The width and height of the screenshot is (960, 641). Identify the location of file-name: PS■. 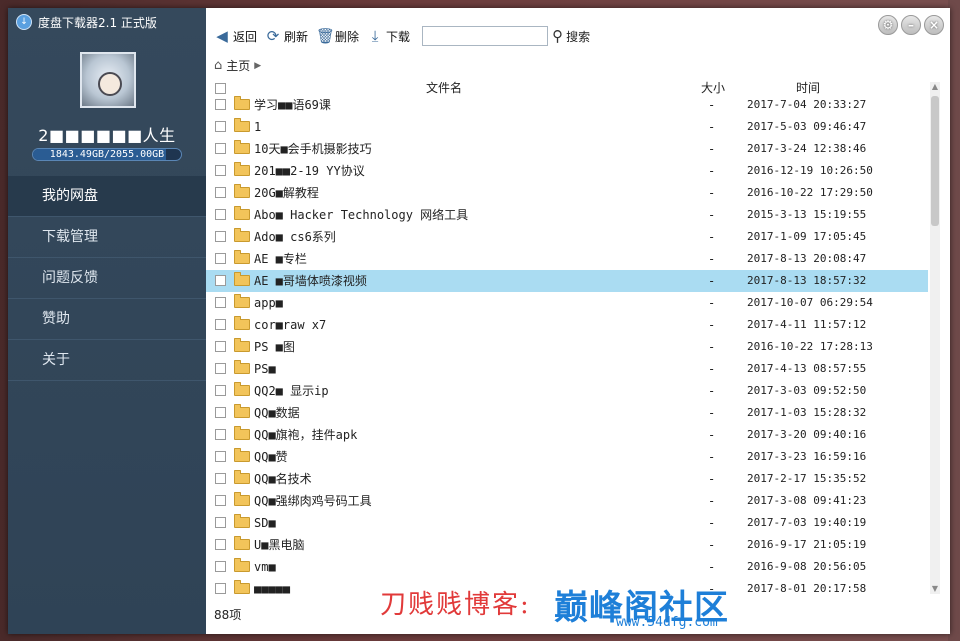
(265, 369).